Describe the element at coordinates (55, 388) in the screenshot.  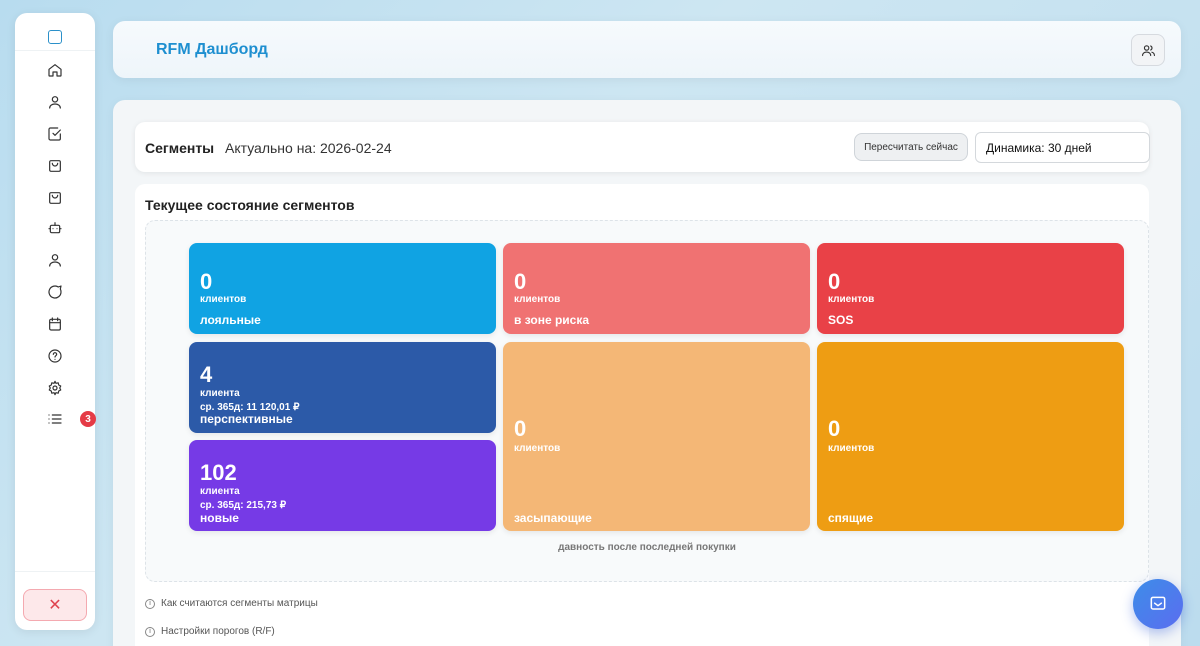
I see `gear-icon` at that location.